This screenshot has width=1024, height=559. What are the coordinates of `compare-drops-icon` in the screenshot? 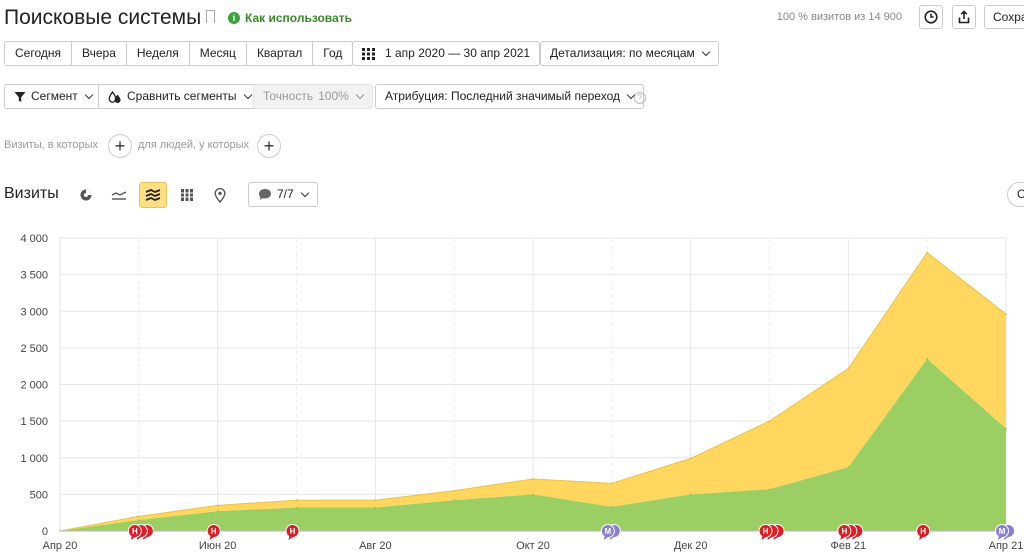 It's located at (114, 96).